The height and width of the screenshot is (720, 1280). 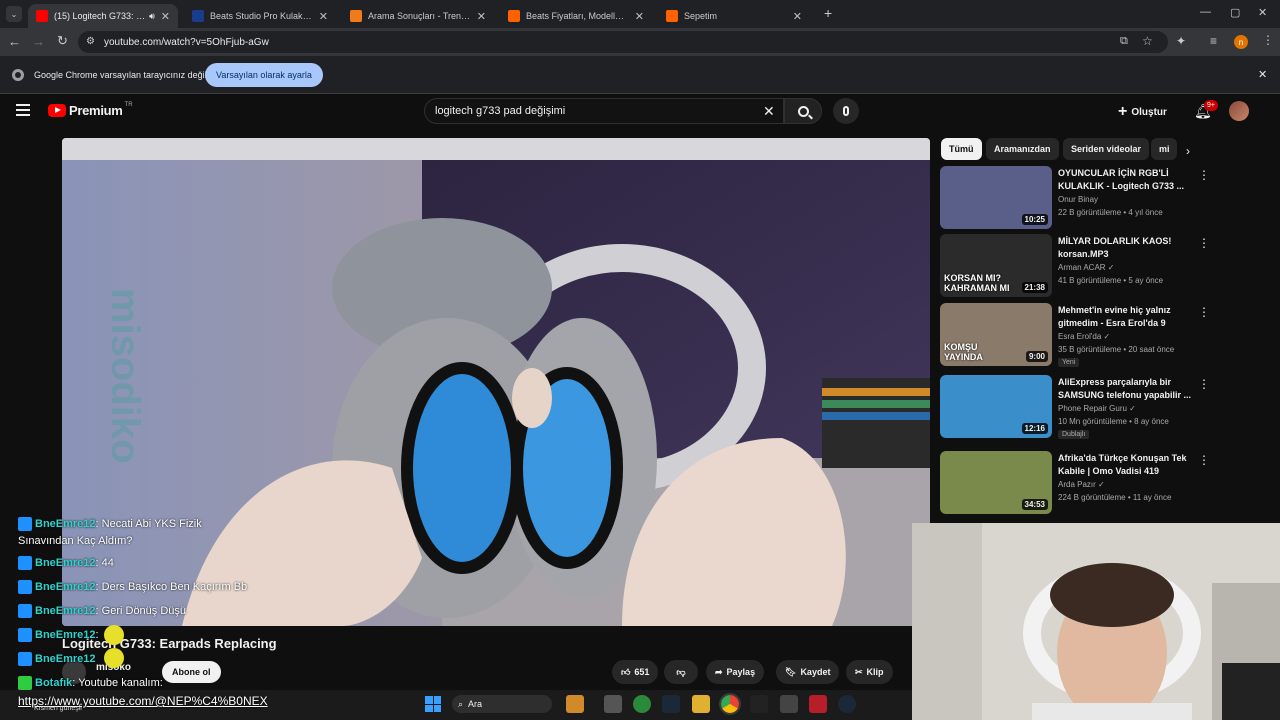 I want to click on address-bar: ⚙ youtube.com/watch?v=5OhFjub-aGw, so click(x=623, y=42).